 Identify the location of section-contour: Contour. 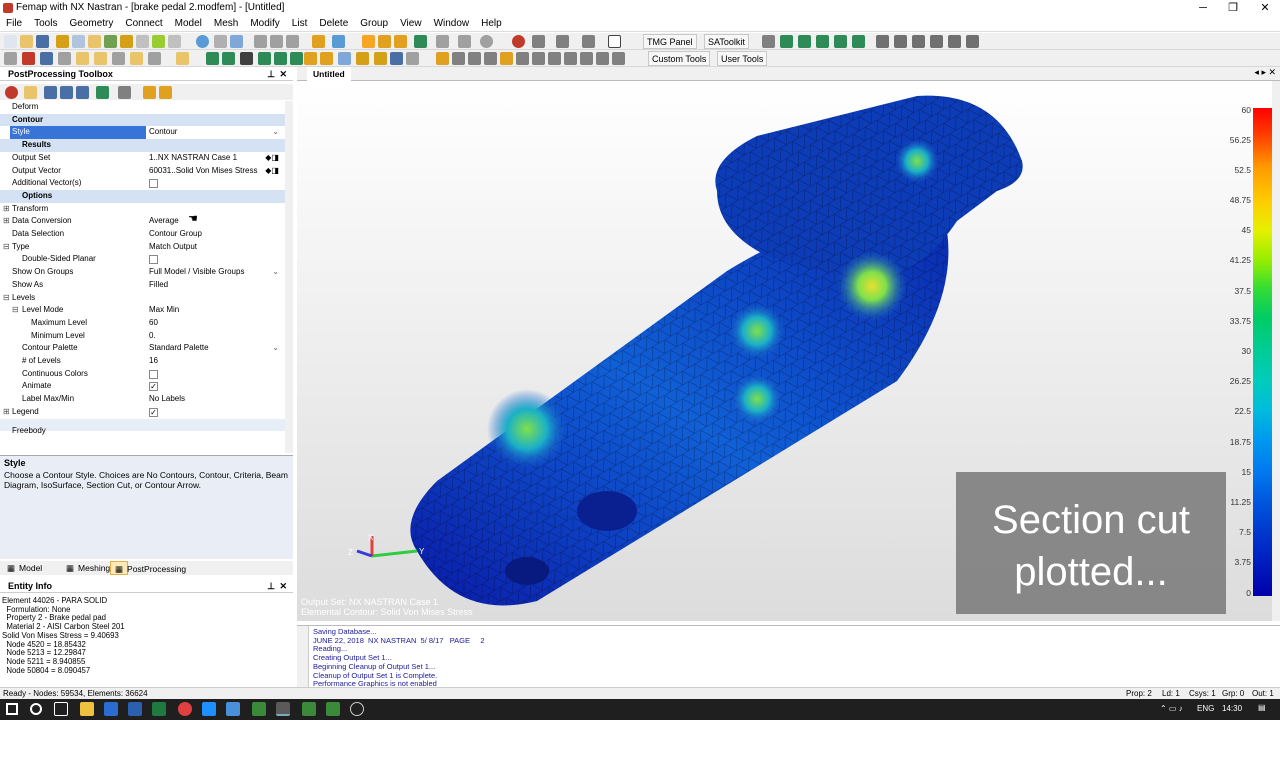
(142, 120).